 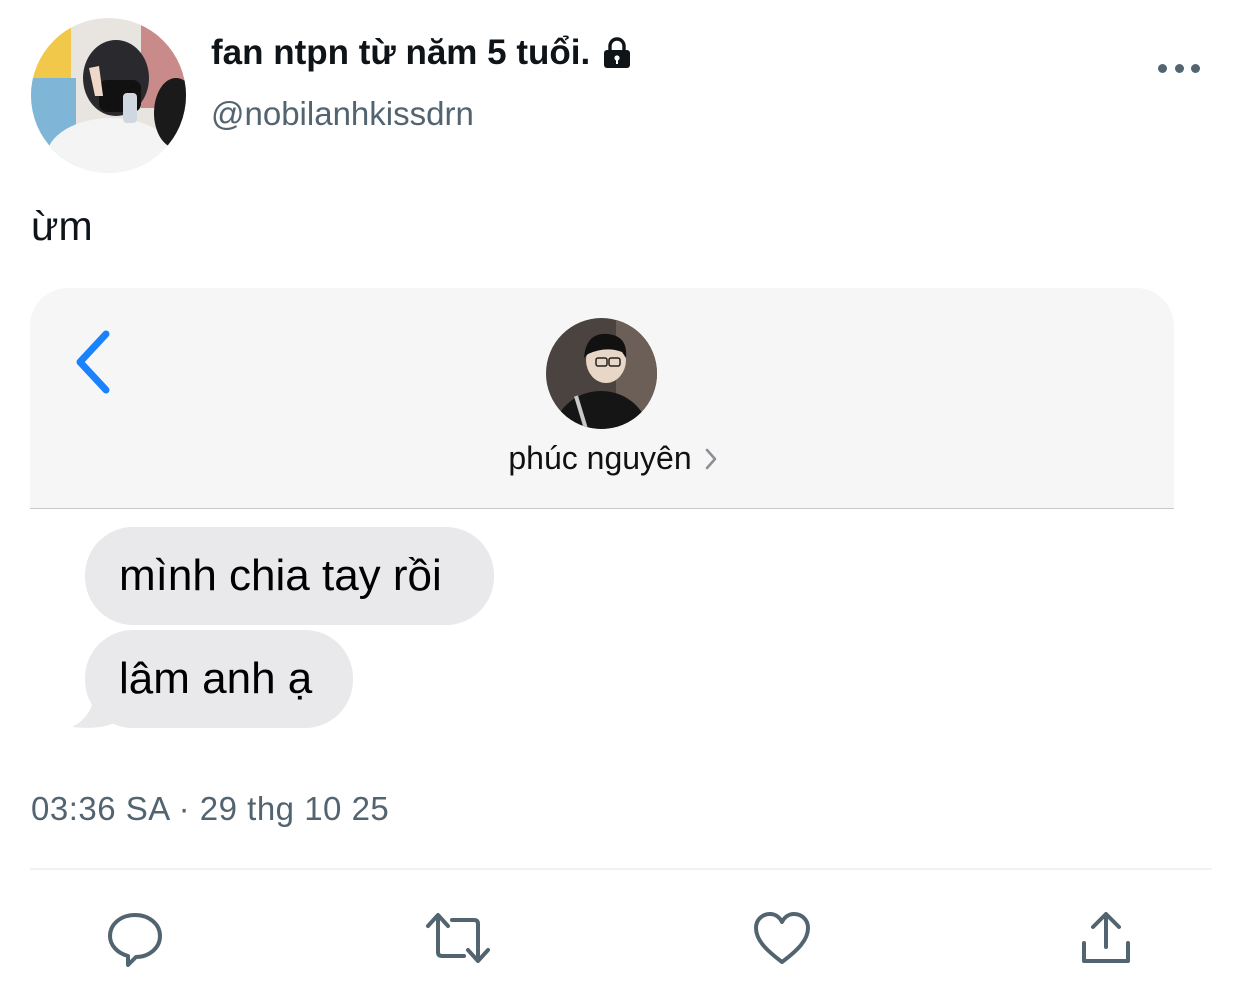 What do you see at coordinates (94, 364) in the screenshot?
I see `back-chevron-icon` at bounding box center [94, 364].